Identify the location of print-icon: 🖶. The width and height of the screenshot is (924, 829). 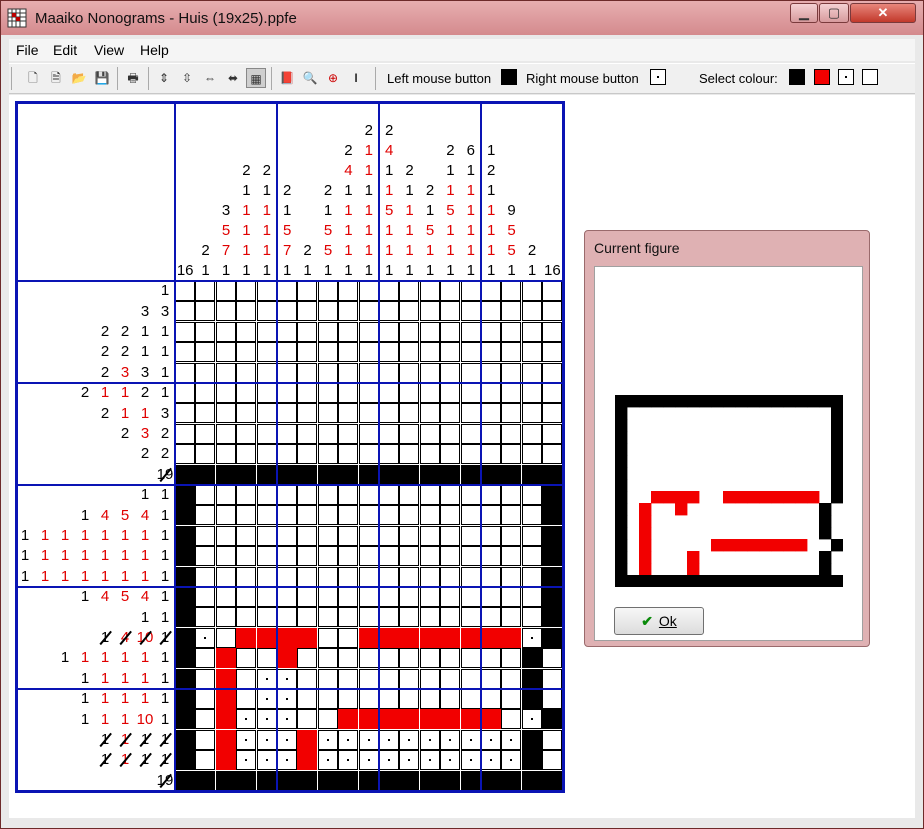
(133, 78).